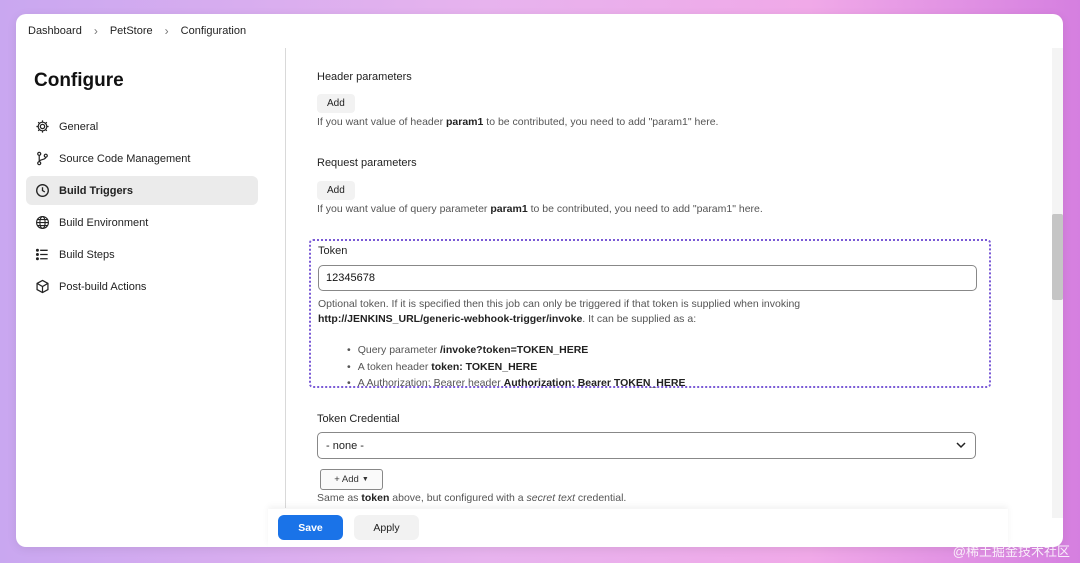 The image size is (1080, 563). What do you see at coordinates (358, 419) in the screenshot?
I see `token-credential-label: Token Credential` at bounding box center [358, 419].